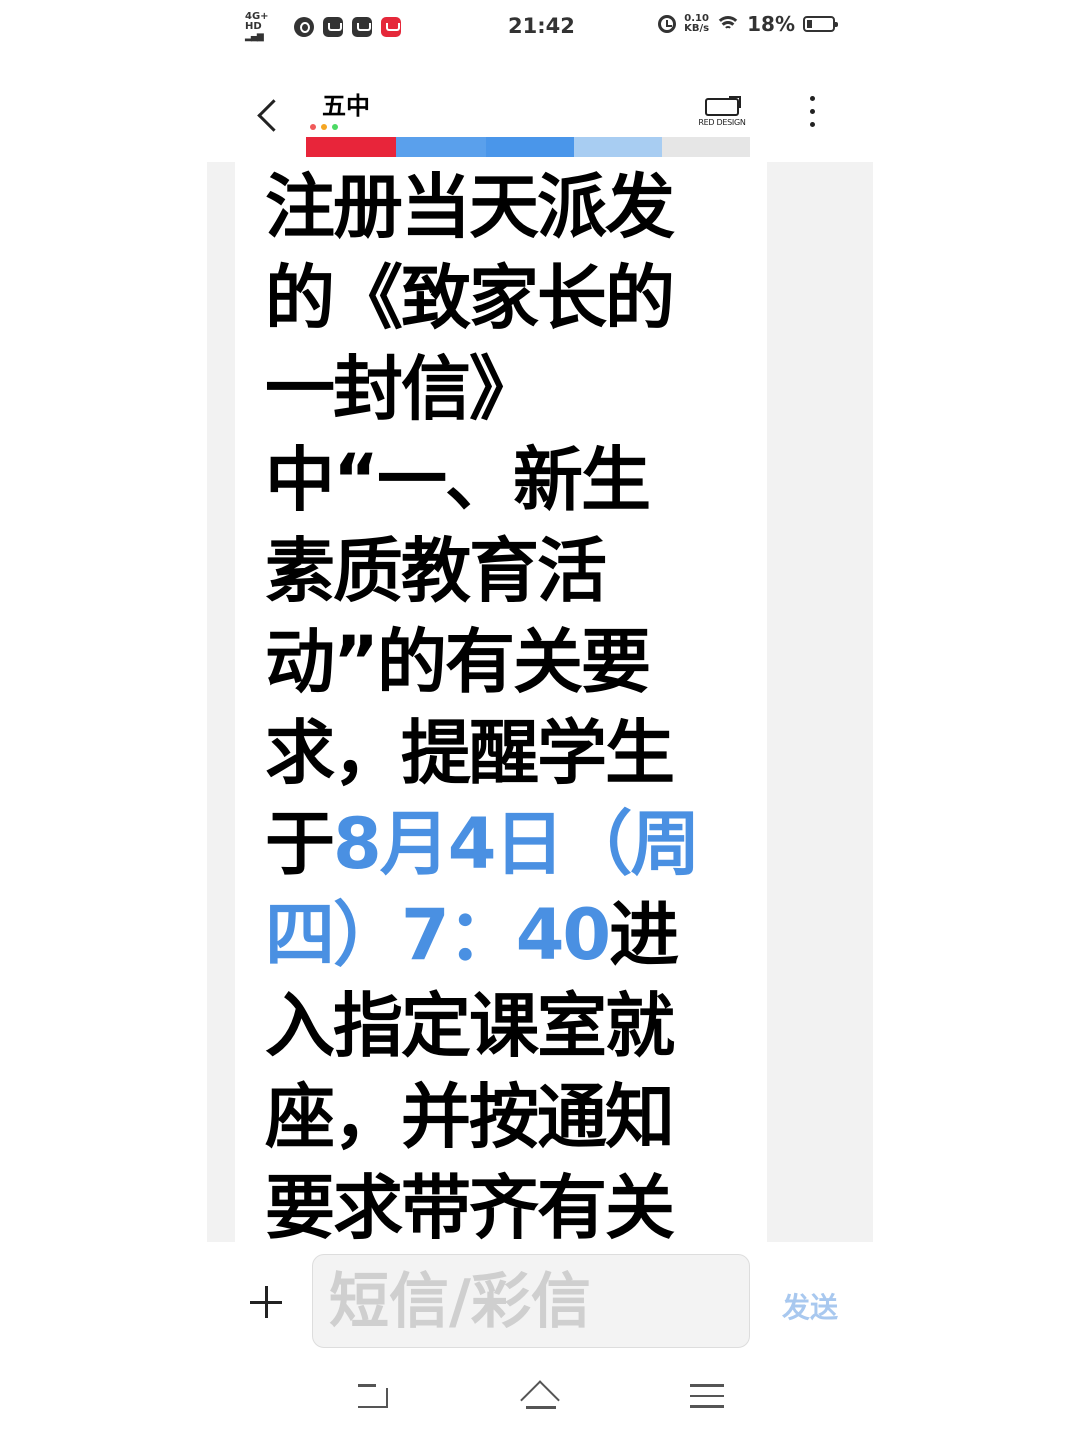 The width and height of the screenshot is (1080, 1439). Describe the element at coordinates (644, 935) in the screenshot. I see `message-line-text: 进` at that location.